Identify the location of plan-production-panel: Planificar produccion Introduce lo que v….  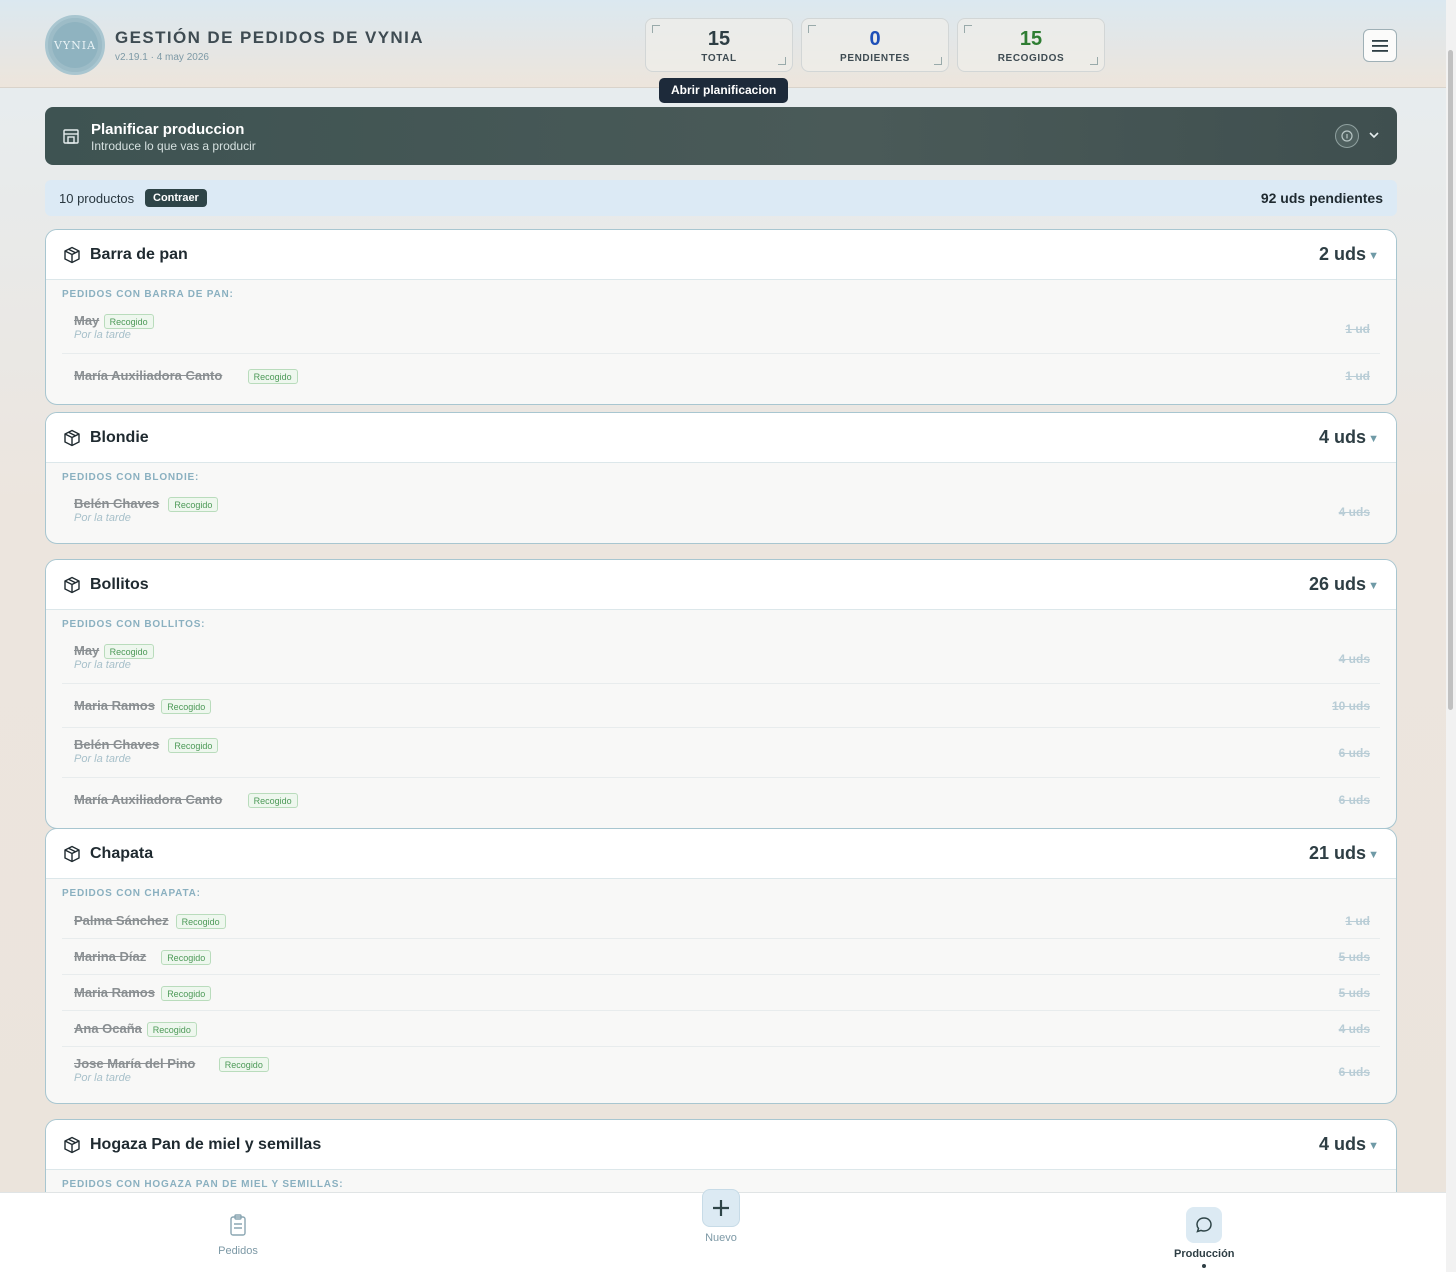
(721, 136).